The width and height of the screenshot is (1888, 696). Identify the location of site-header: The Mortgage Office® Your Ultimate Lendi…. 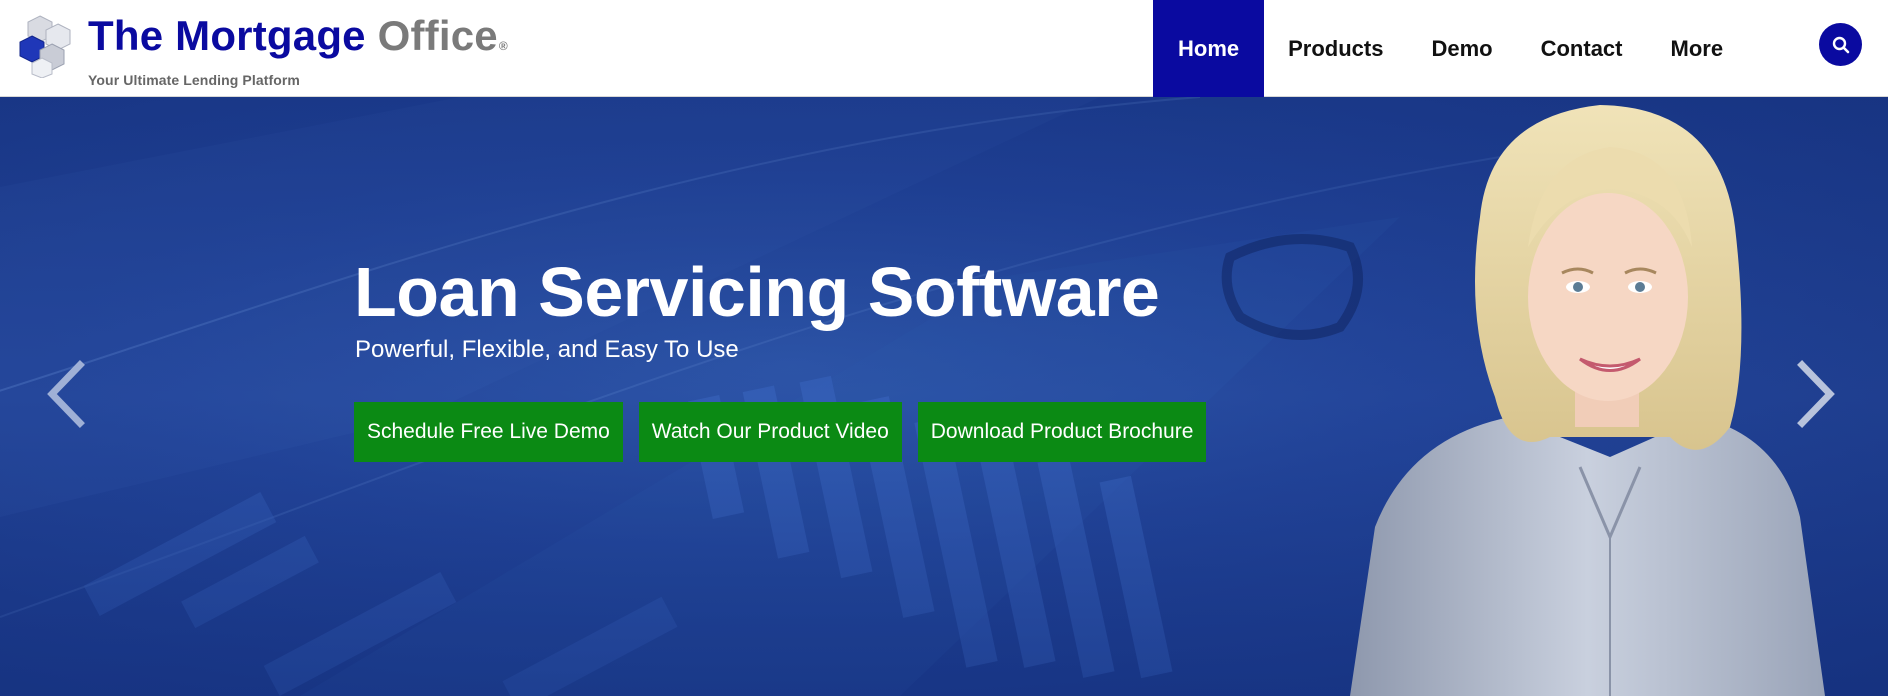
(944, 48).